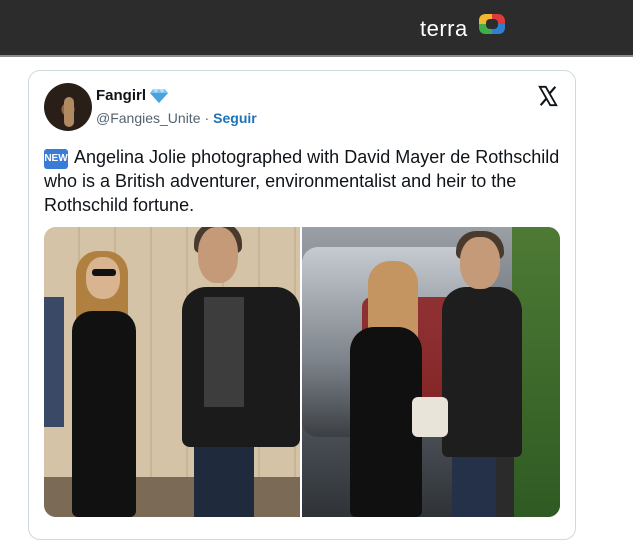 This screenshot has height=540, width=633. I want to click on terra-logo-icon, so click(492, 24).